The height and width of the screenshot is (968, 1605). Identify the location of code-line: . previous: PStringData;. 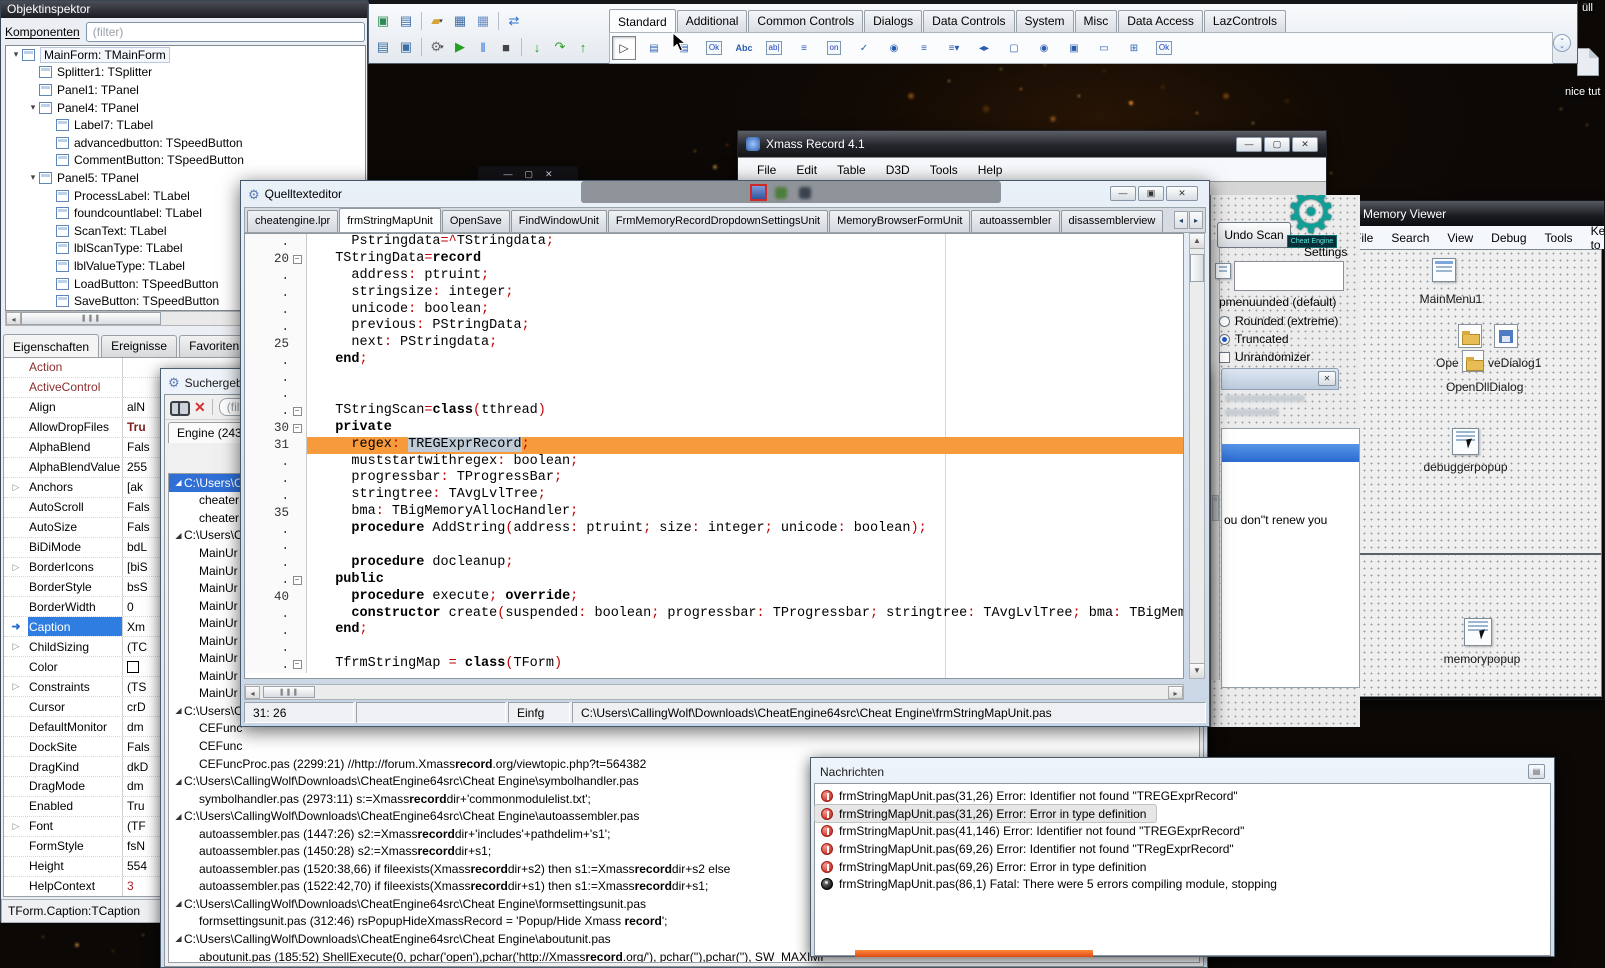
(714, 327).